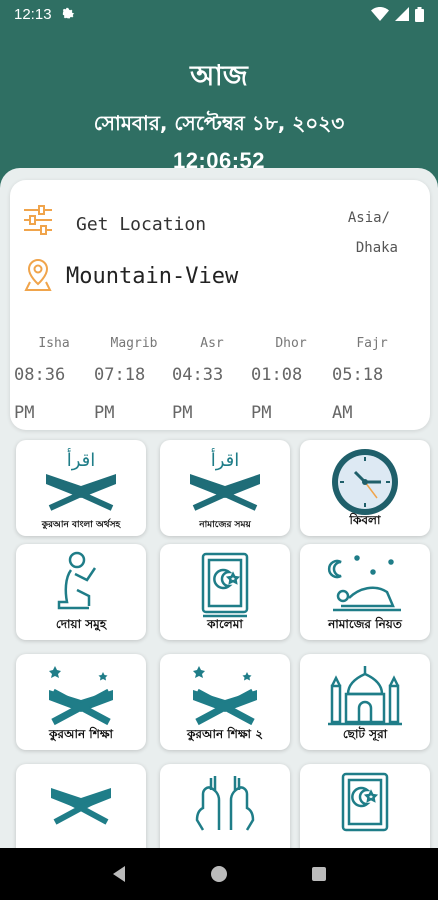  I want to click on prayer-time: 04:33, so click(198, 375).